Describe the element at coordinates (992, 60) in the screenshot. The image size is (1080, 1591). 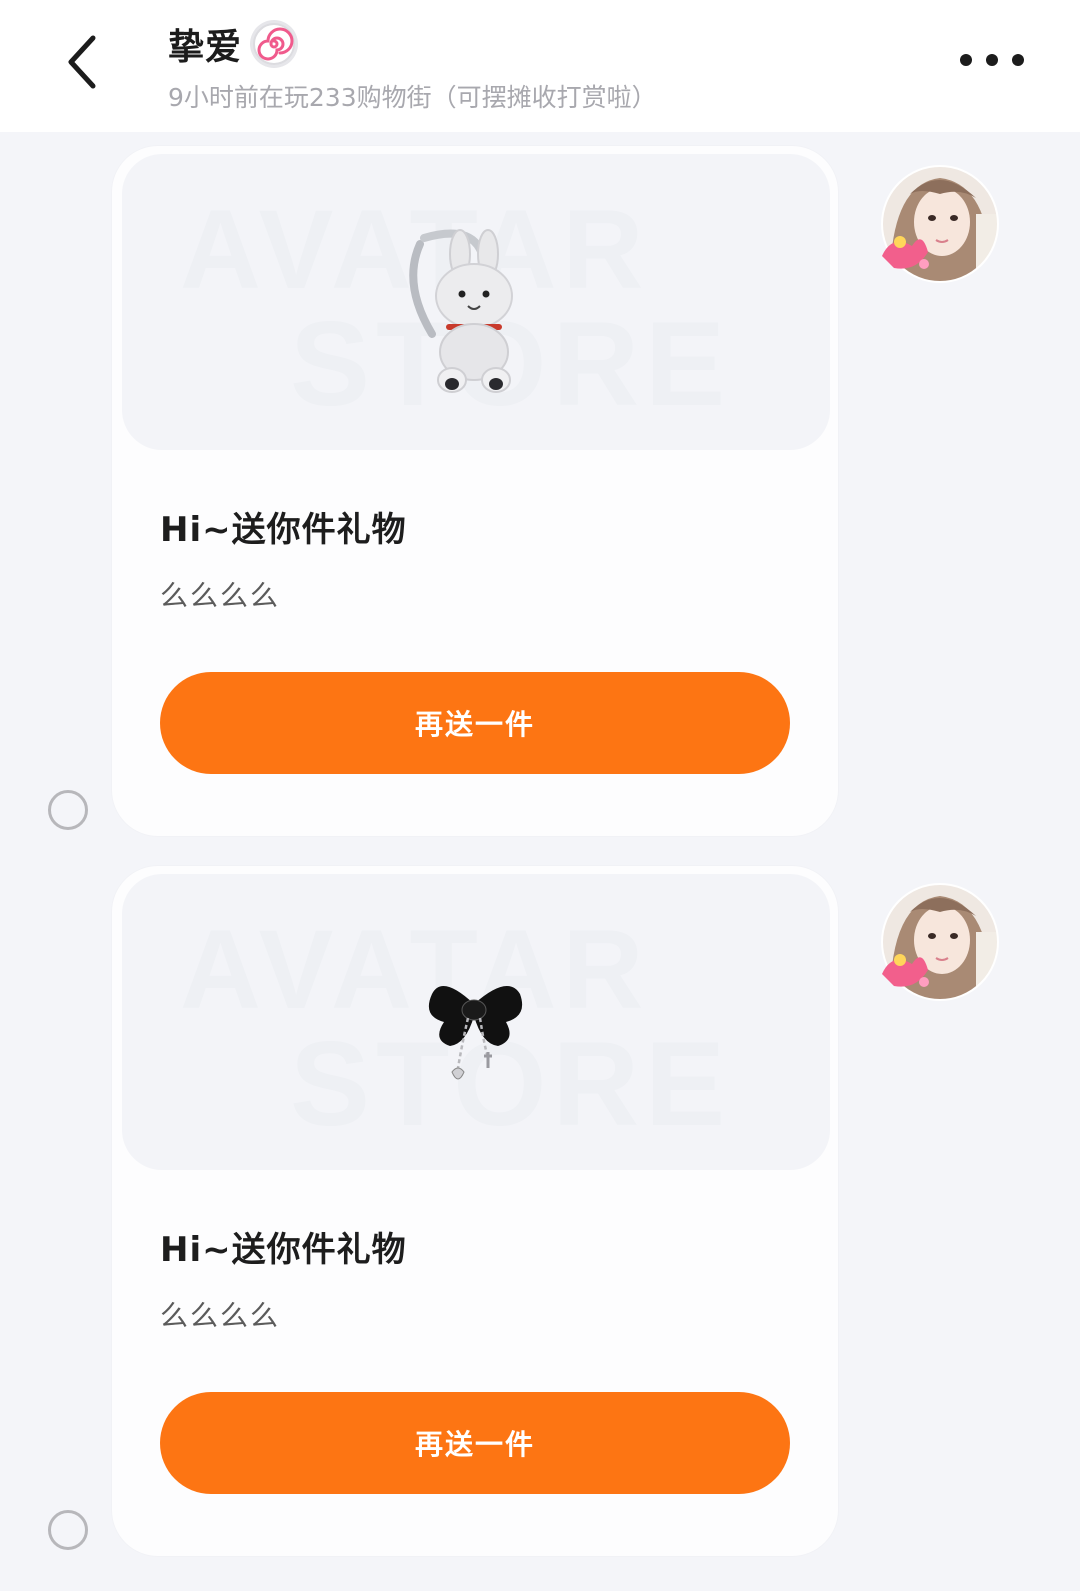
I see `more-options-button` at that location.